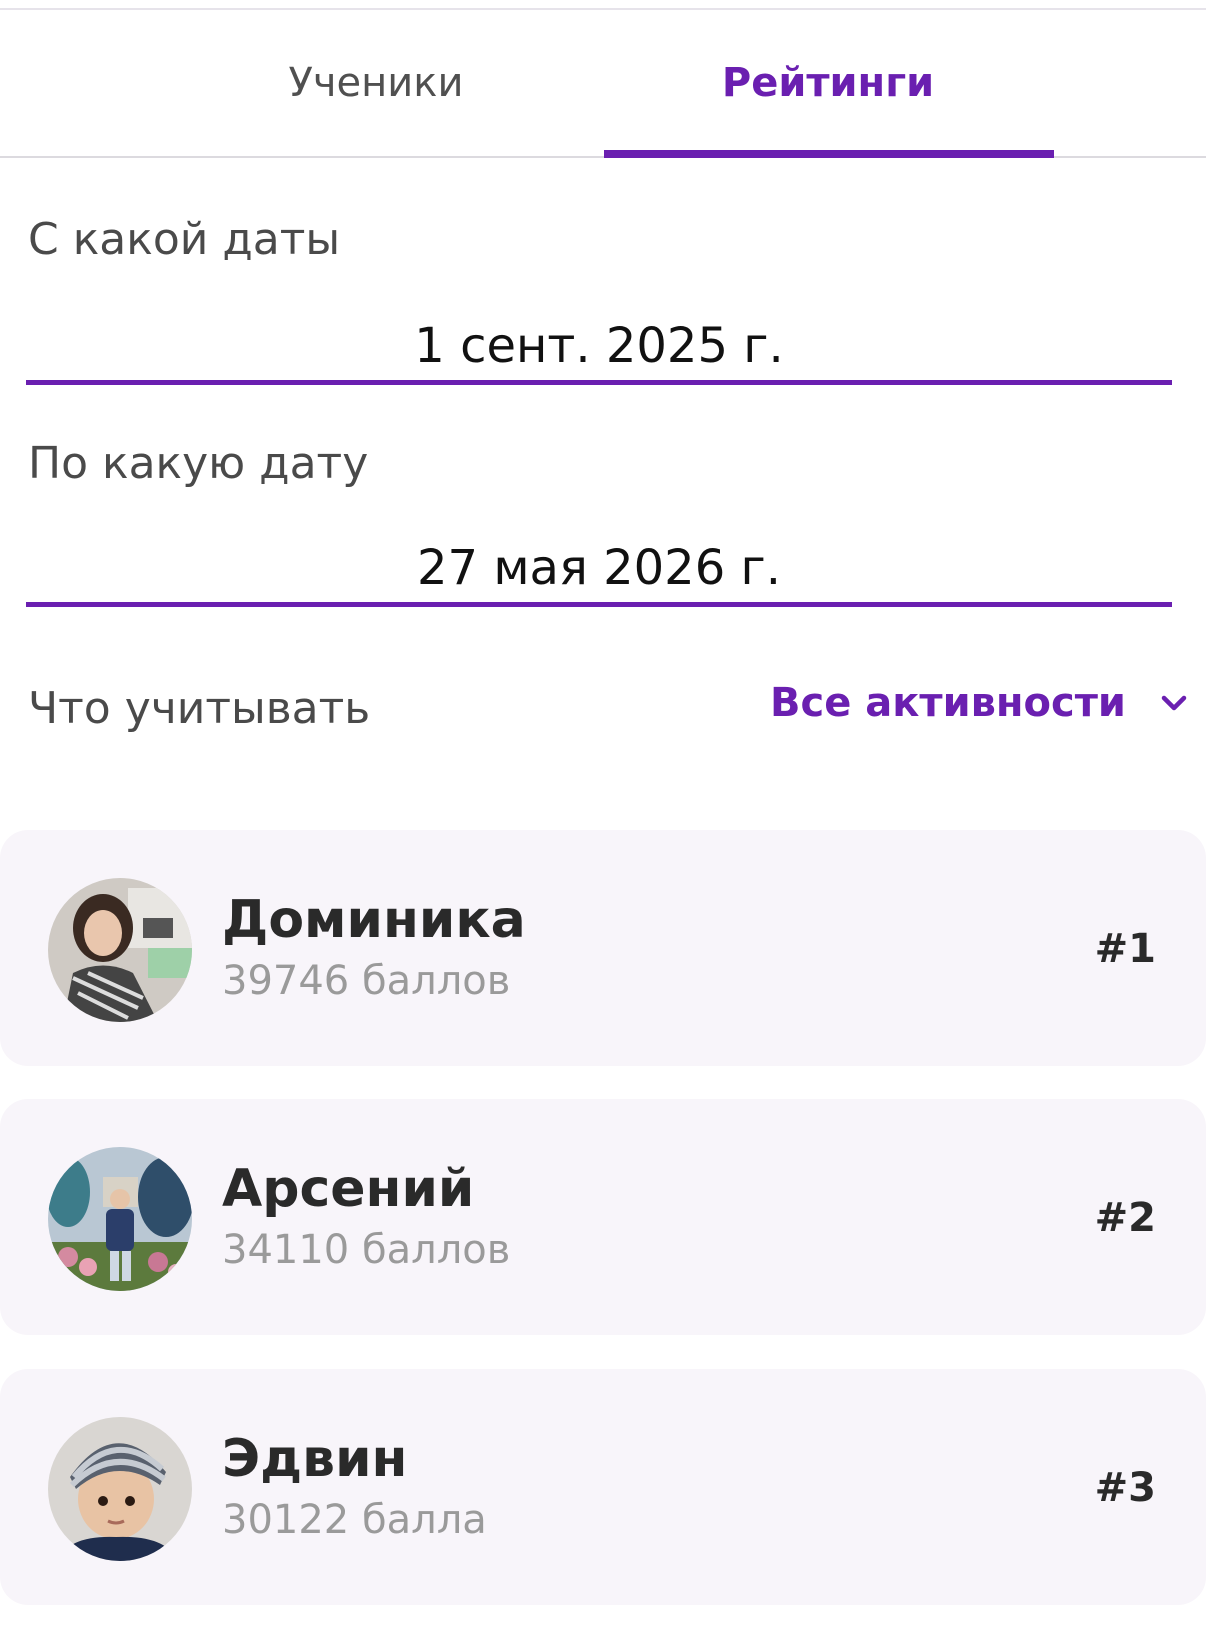 This screenshot has height=1626, width=1206. What do you see at coordinates (366, 1250) in the screenshot?
I see `student-points: 34110 баллов` at bounding box center [366, 1250].